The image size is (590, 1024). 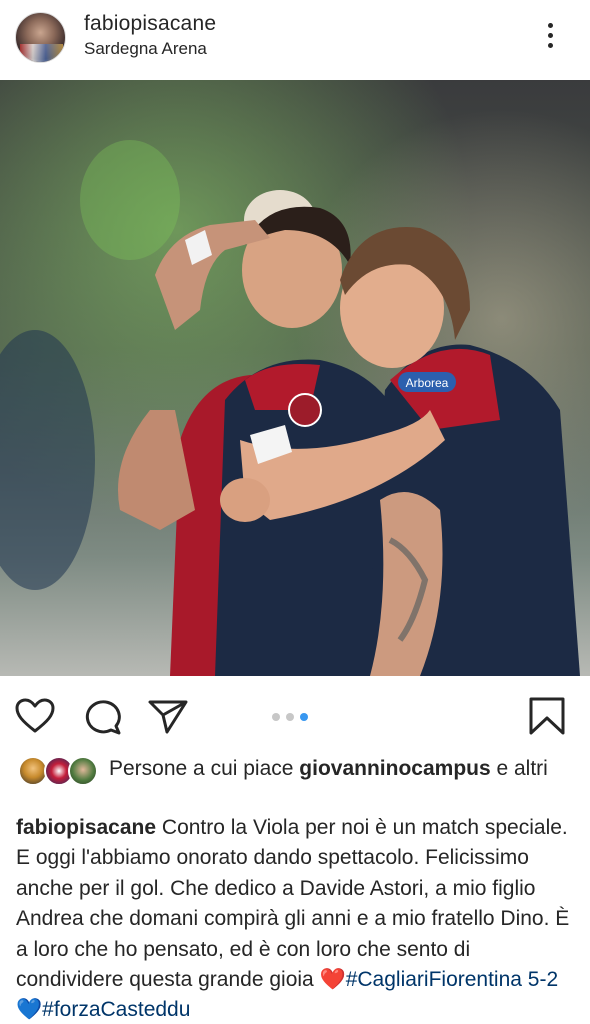 What do you see at coordinates (86, 827) in the screenshot?
I see `caption-author: fabiopisacane` at bounding box center [86, 827].